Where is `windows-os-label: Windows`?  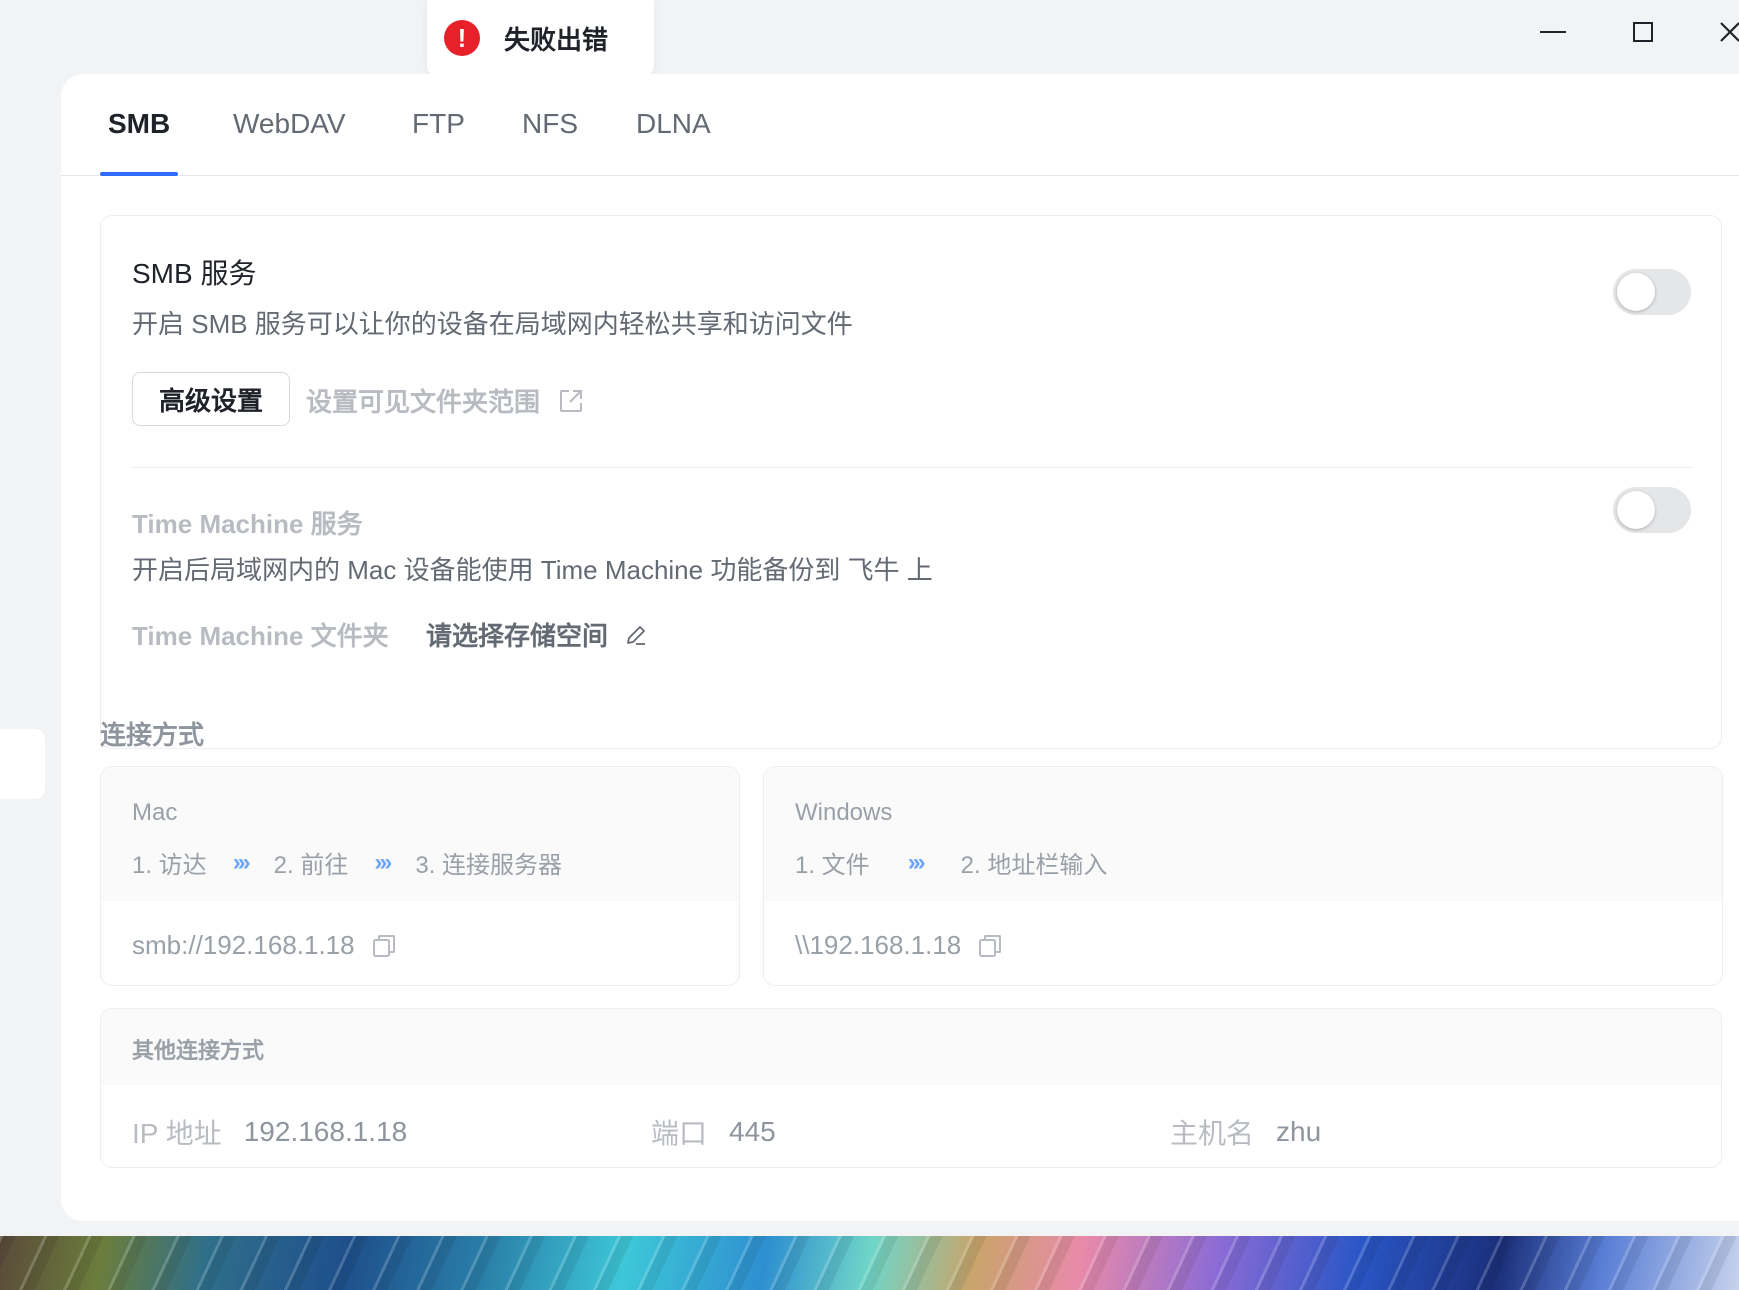 windows-os-label: Windows is located at coordinates (844, 812).